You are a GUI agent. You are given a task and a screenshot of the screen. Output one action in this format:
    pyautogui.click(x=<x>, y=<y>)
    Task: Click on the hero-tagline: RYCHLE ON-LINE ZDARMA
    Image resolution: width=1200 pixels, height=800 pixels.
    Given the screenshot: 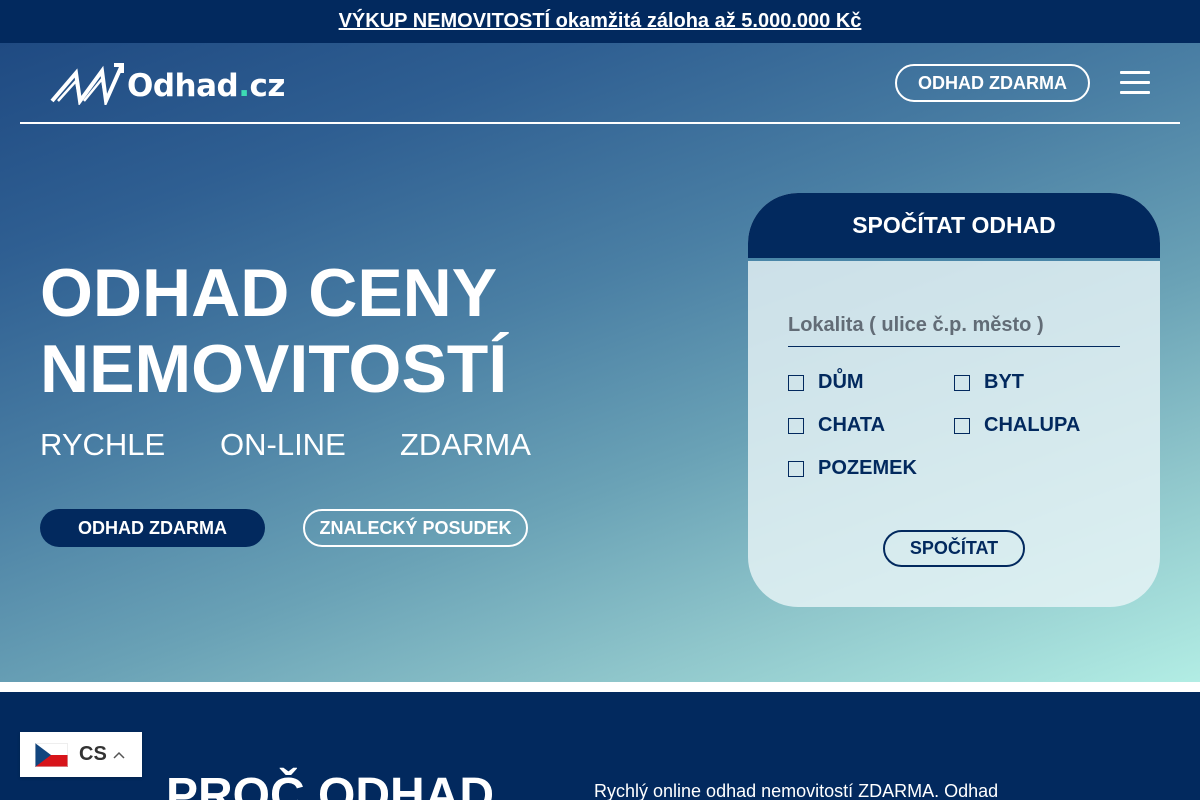 What is the action you would take?
    pyautogui.click(x=285, y=445)
    